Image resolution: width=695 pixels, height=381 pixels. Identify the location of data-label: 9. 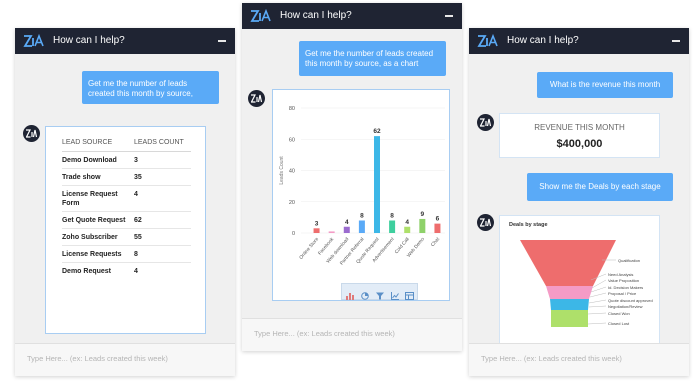
(423, 214).